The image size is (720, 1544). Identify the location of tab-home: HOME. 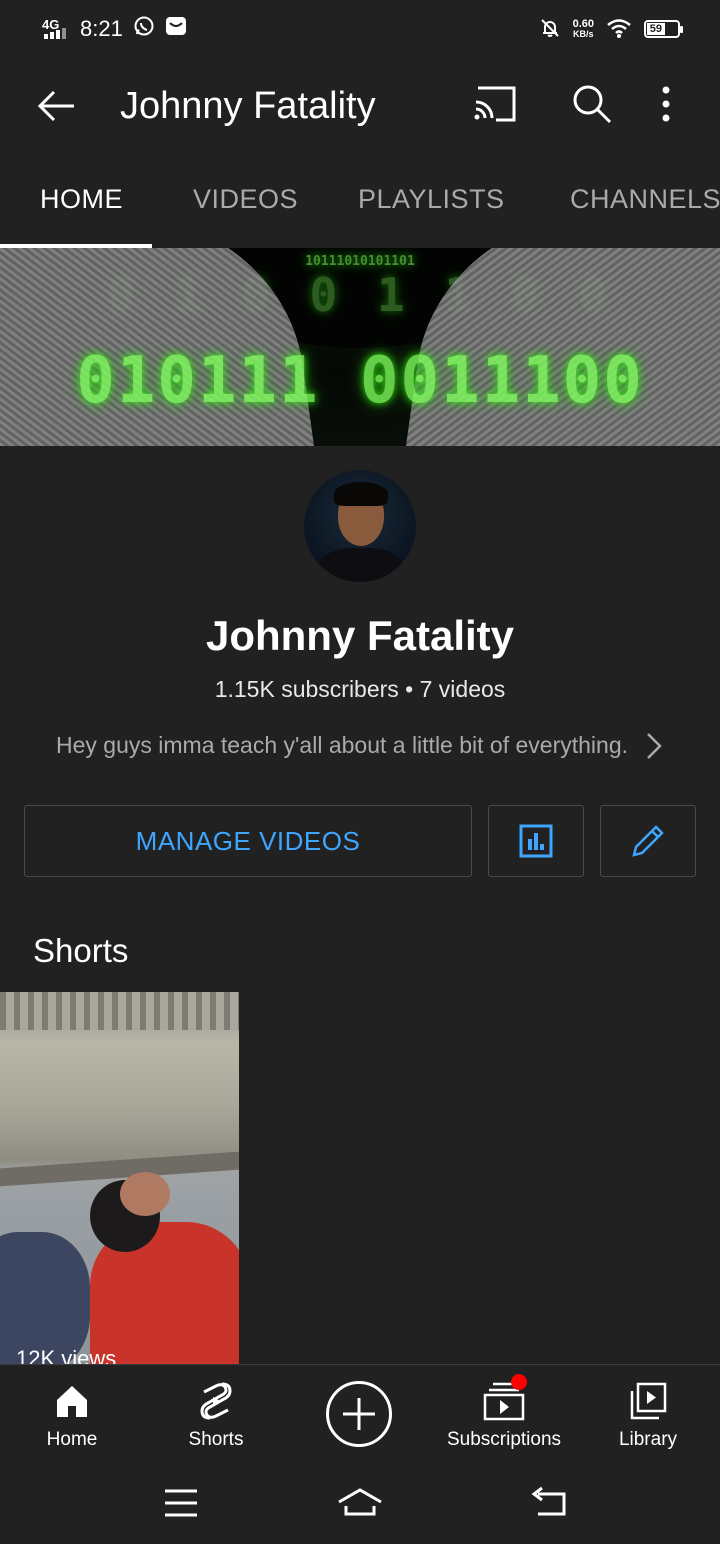
(81, 199).